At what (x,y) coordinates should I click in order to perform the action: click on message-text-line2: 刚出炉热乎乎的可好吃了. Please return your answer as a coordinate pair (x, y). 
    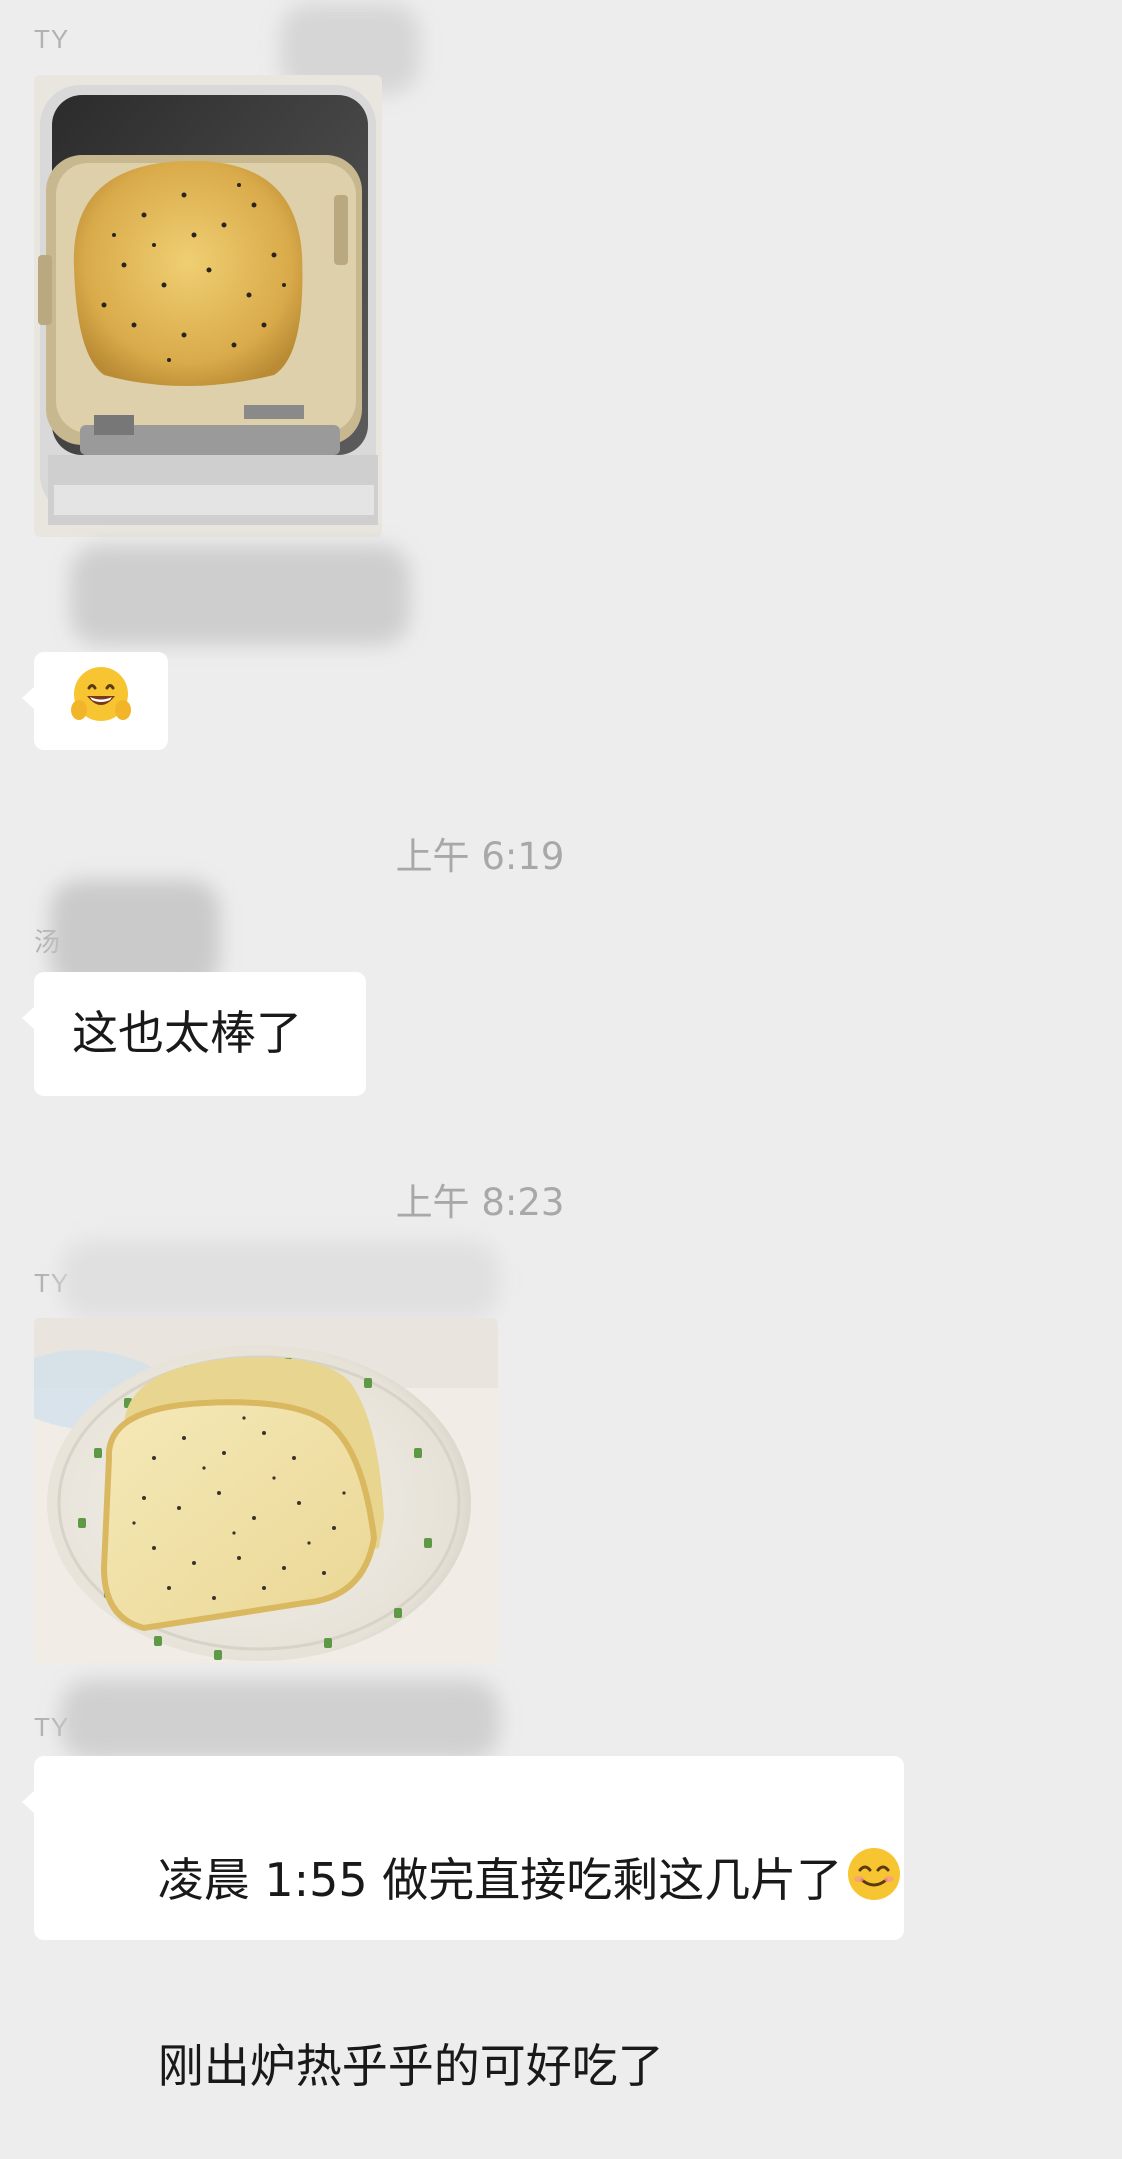
    Looking at the image, I should click on (410, 2066).